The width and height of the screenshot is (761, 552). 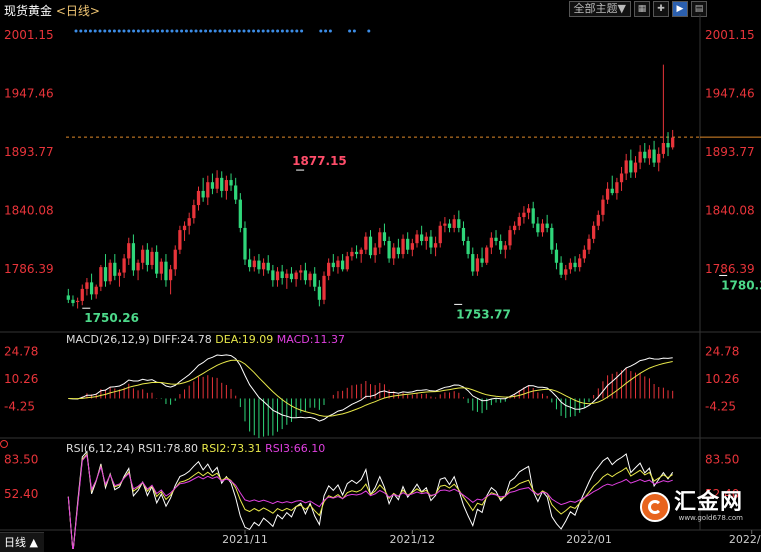 What do you see at coordinates (722, 379) in the screenshot?
I see `macd-tick-right: 10.26` at bounding box center [722, 379].